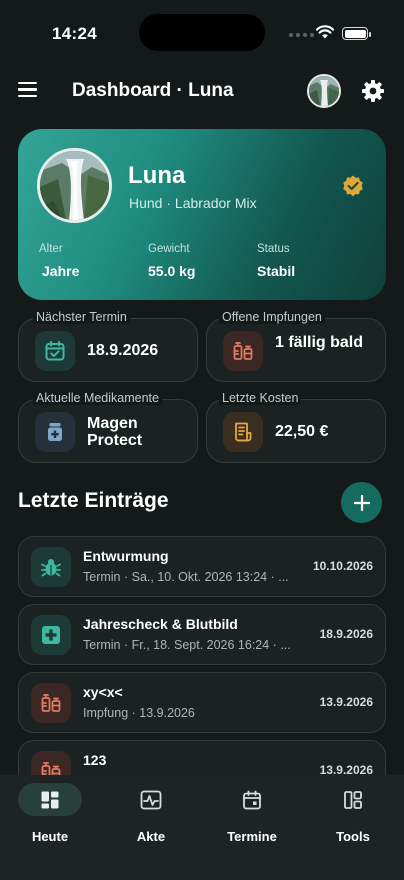 Image resolution: width=404 pixels, height=880 pixels. What do you see at coordinates (252, 799) in the screenshot?
I see `calendar-icon` at bounding box center [252, 799].